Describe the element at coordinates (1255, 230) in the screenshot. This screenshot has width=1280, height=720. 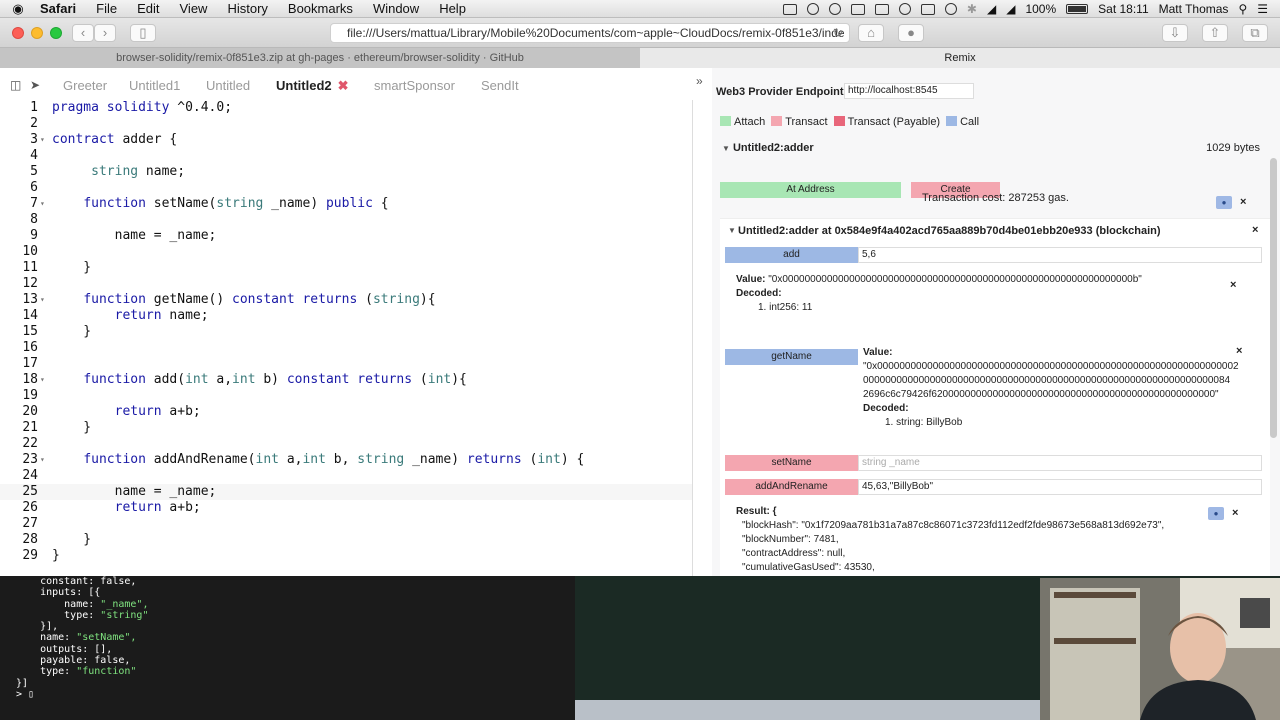
I see `remove-instance-icon: ×` at that location.